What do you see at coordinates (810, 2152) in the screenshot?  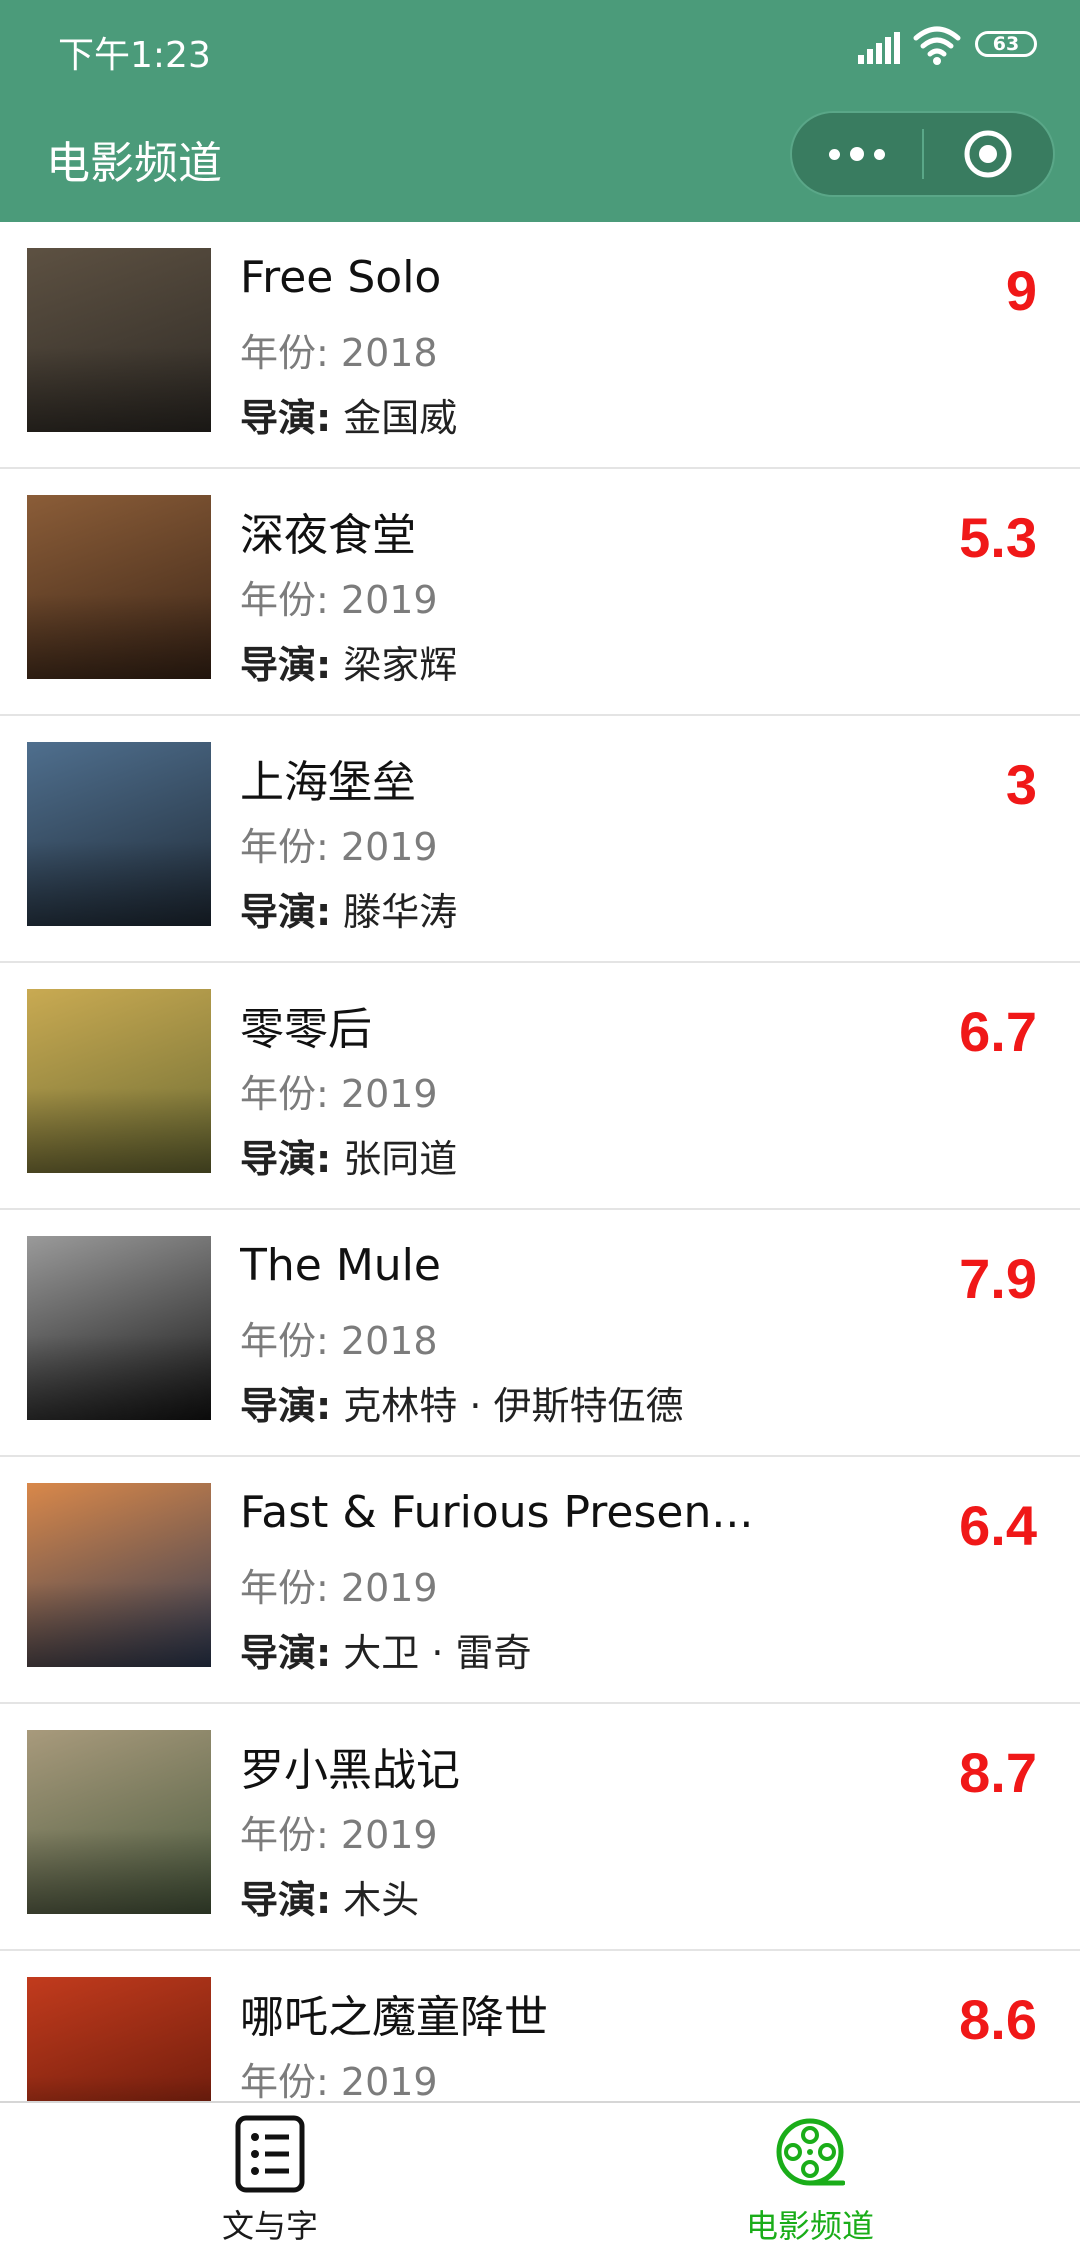 I see `film-reel-icon` at bounding box center [810, 2152].